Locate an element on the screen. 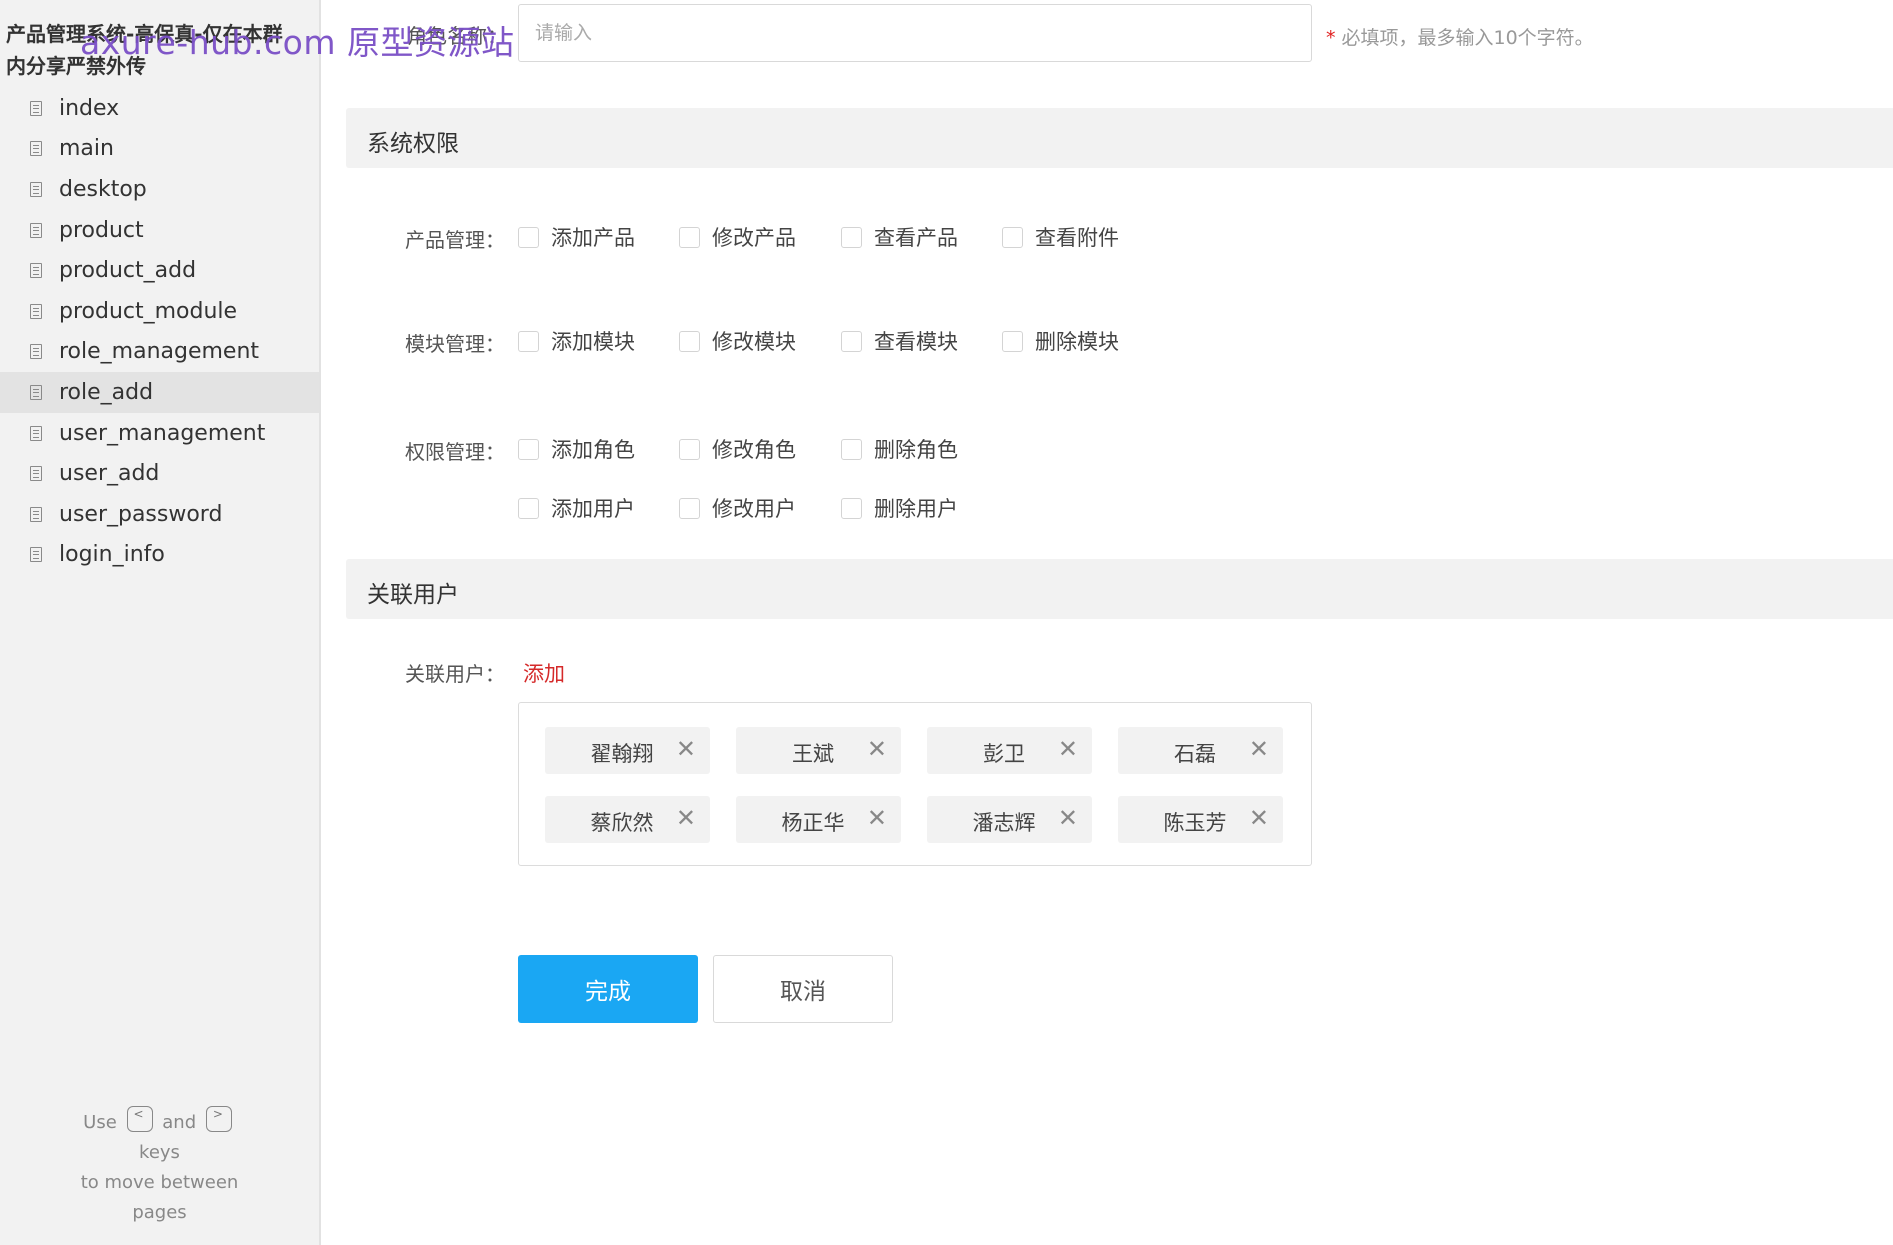 The image size is (1893, 1245). role-name-input is located at coordinates (915, 33).